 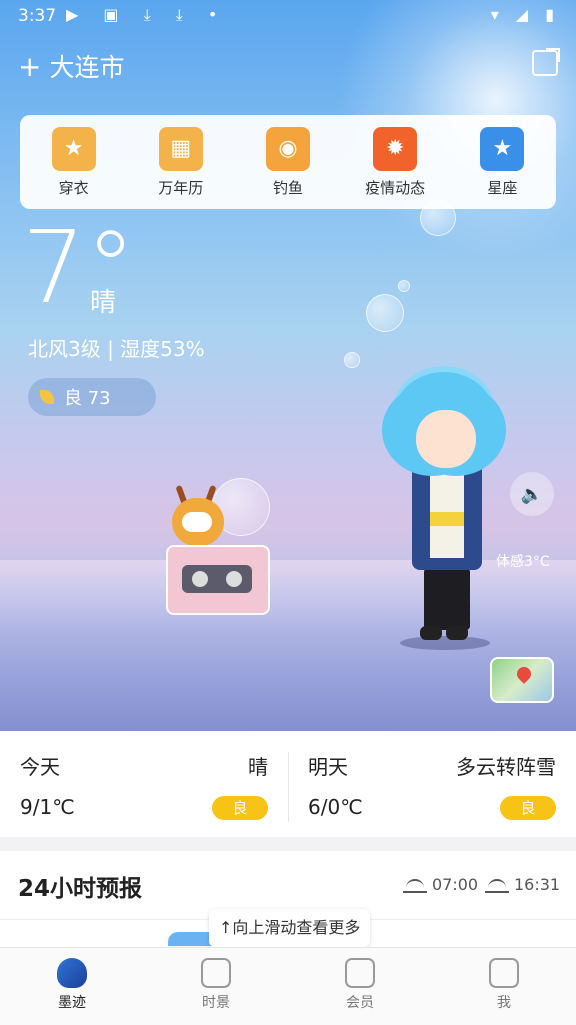 I want to click on shortcut-fish: ◉ 钓鱼, so click(x=288, y=162).